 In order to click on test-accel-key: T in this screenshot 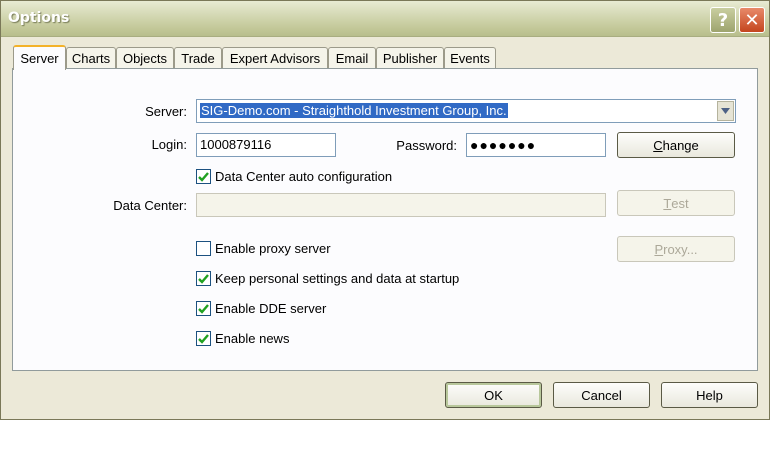, I will do `click(667, 203)`.